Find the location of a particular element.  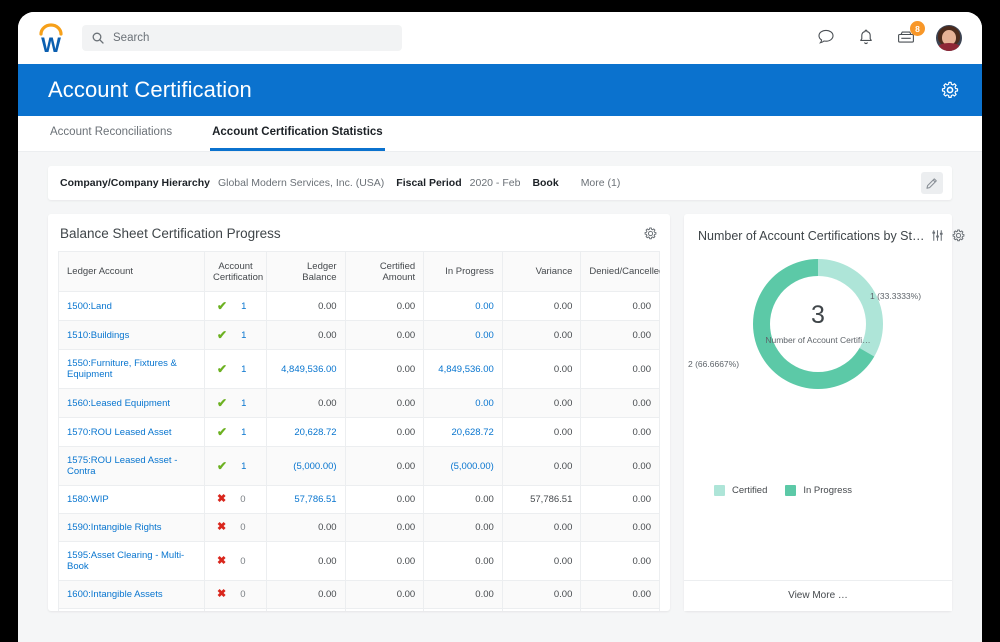

bell-icon is located at coordinates (867, 38).